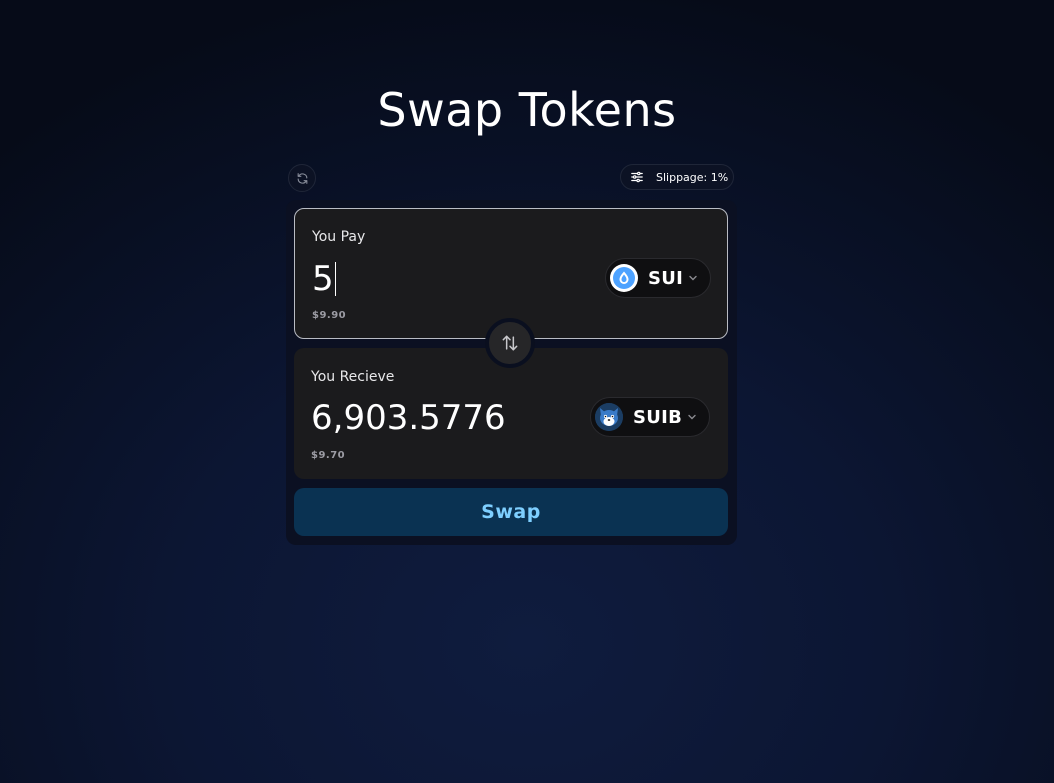 This screenshot has height=783, width=1054. I want to click on receive-token-symbol: SUIB, so click(658, 417).